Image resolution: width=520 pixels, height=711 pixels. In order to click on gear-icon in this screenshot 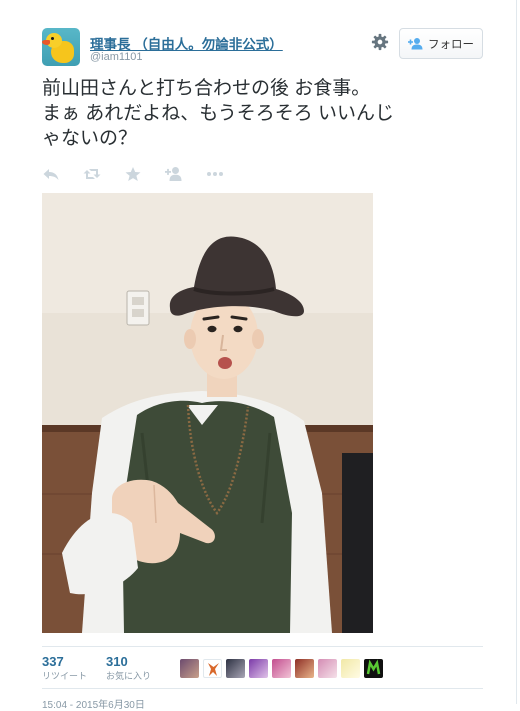, I will do `click(380, 42)`.